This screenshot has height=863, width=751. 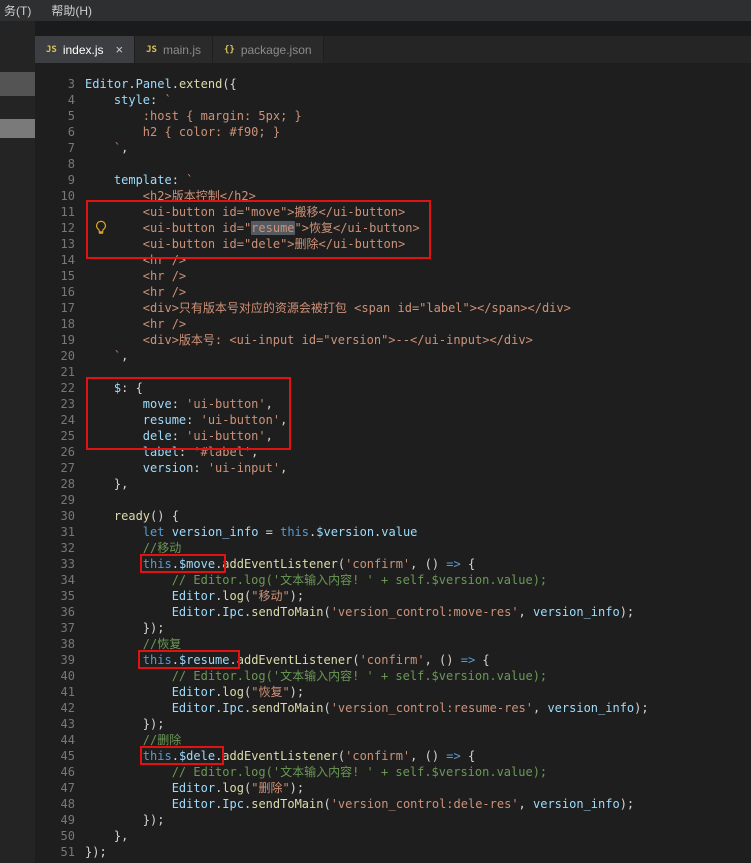 I want to click on code-line: 30 ready() {, so click(x=393, y=516).